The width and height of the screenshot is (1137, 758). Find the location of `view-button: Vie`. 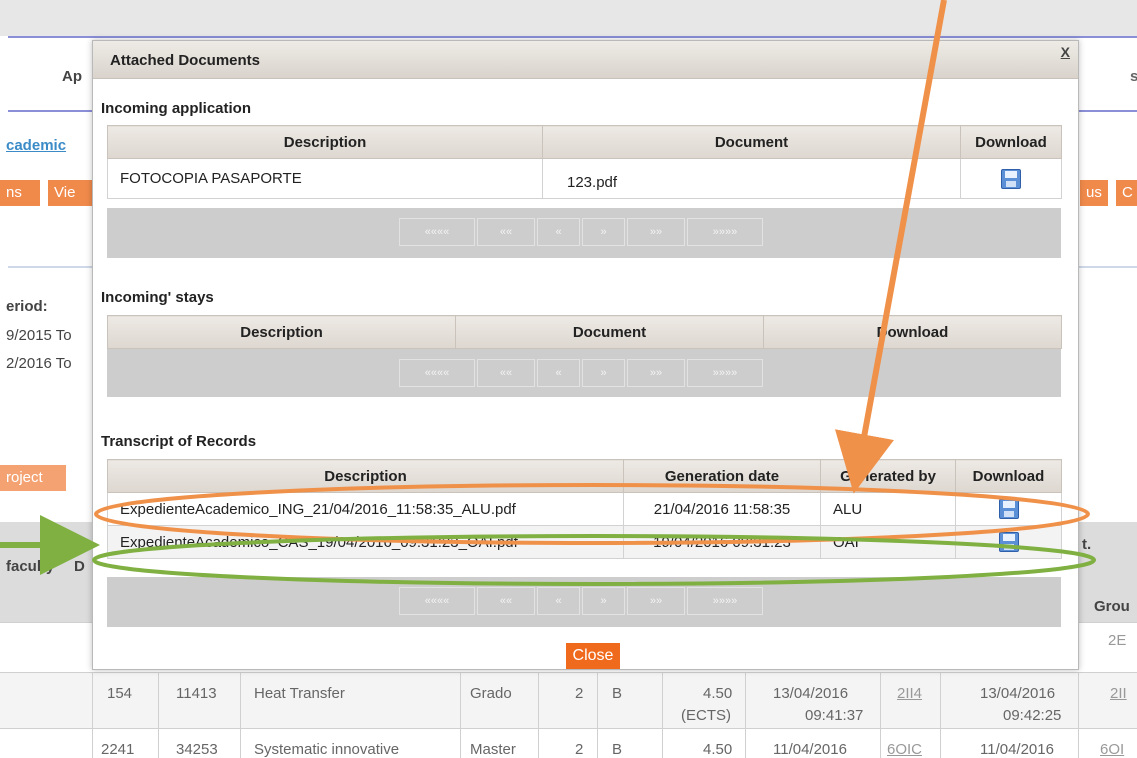

view-button: Vie is located at coordinates (70, 193).